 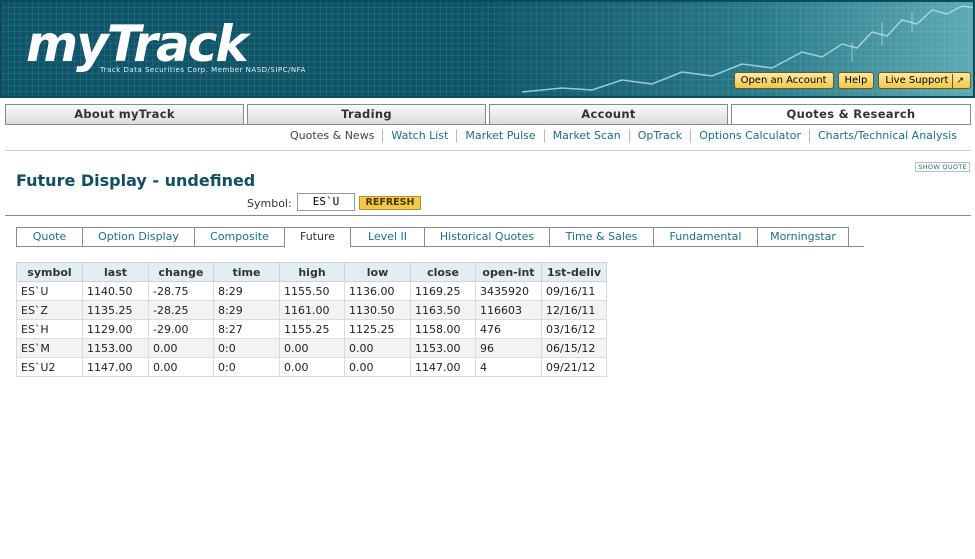 What do you see at coordinates (377, 272) in the screenshot?
I see `col-low: low` at bounding box center [377, 272].